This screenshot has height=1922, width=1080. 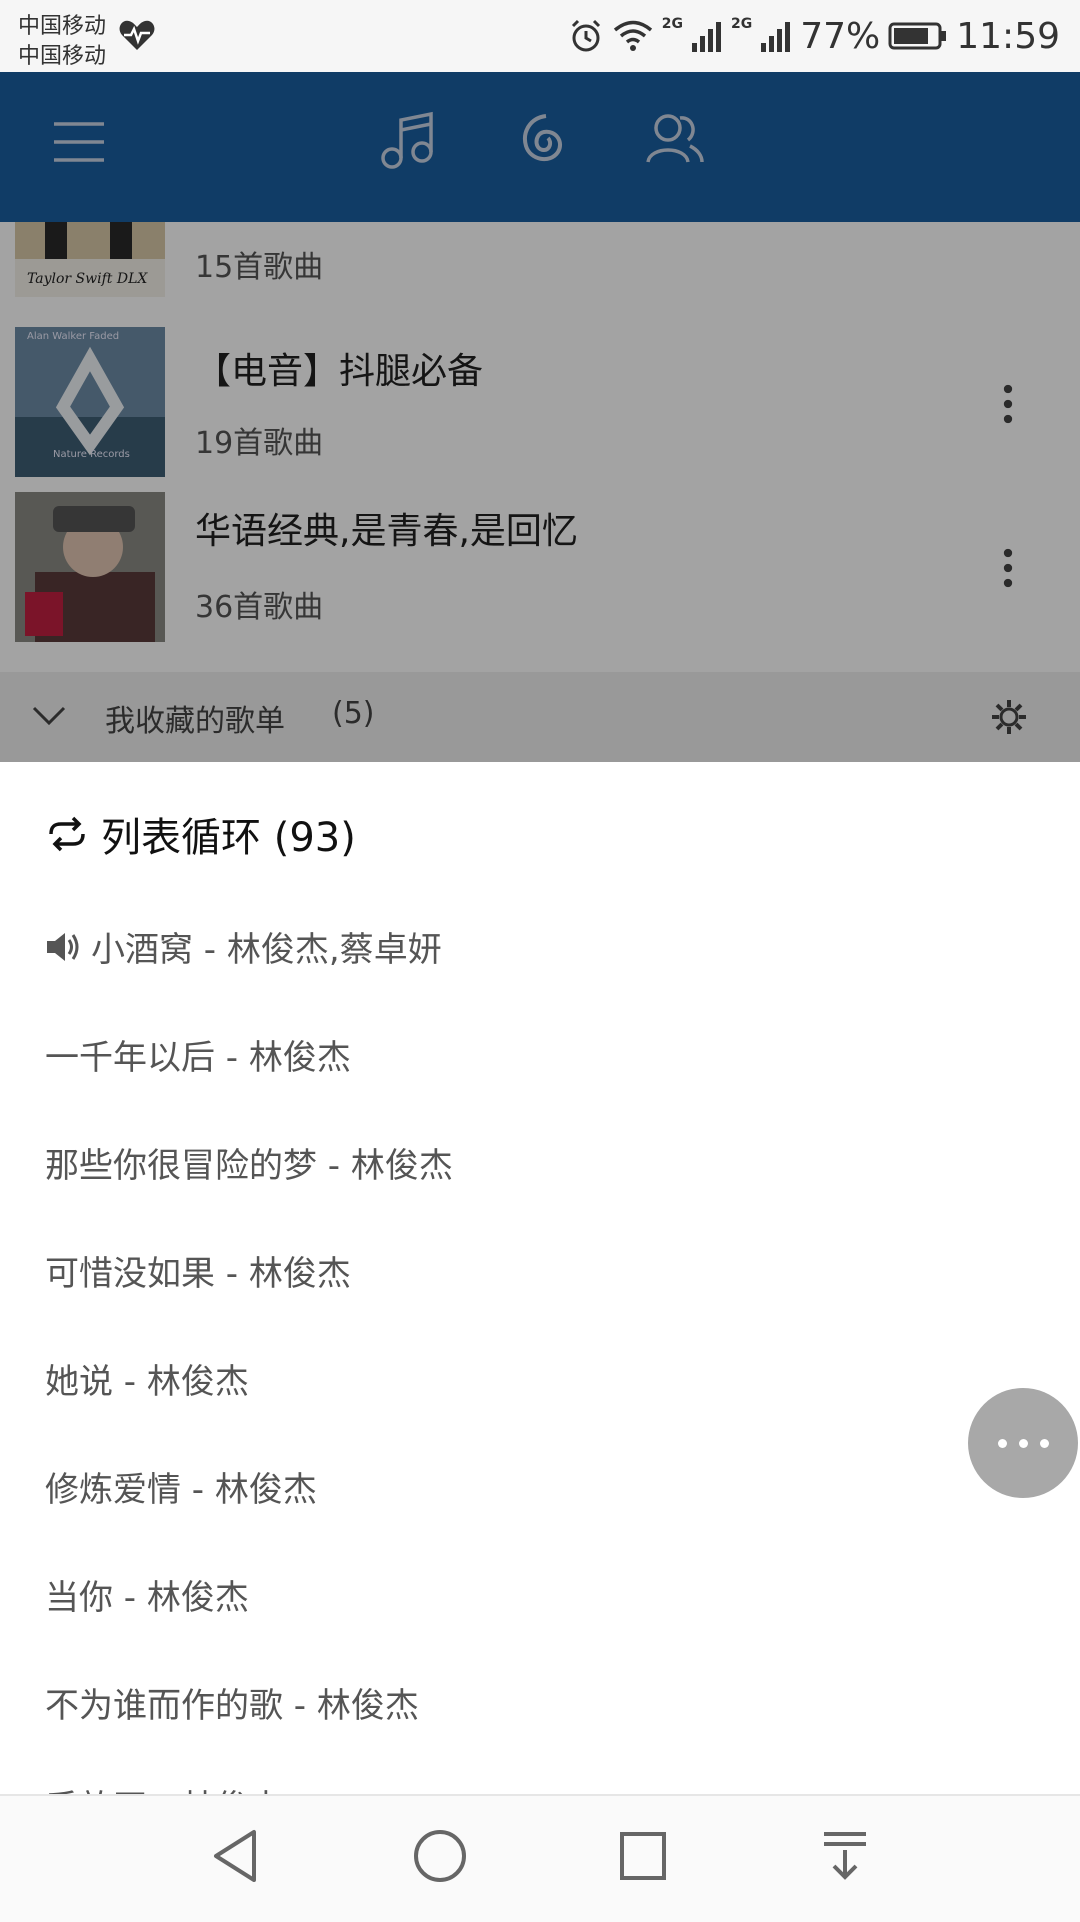 I want to click on play-mode-label: 列表循环 (93), so click(x=228, y=838).